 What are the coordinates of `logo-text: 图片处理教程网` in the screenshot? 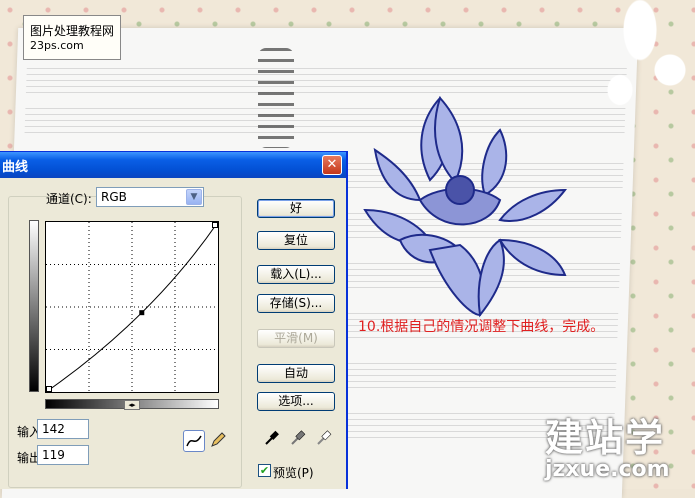 It's located at (72, 31).